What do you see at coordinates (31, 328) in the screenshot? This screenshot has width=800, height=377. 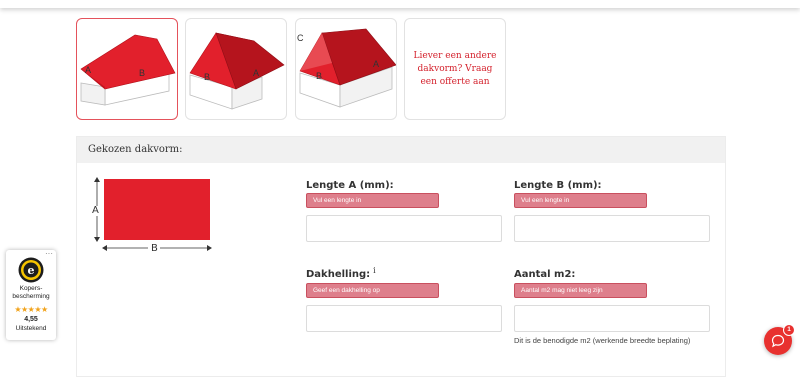 I see `rating-word: Uitstekend` at bounding box center [31, 328].